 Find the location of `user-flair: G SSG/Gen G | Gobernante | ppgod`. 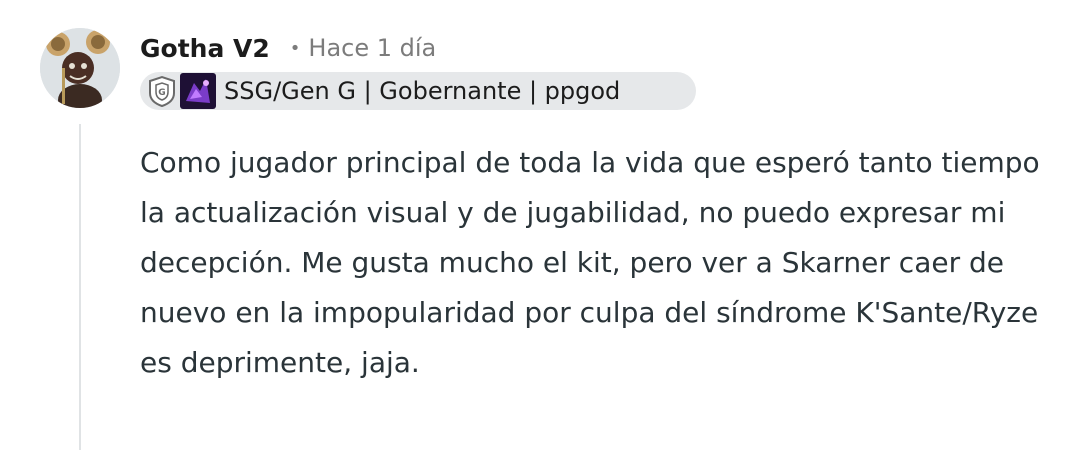

user-flair: G SSG/Gen G | Gobernante | ppgod is located at coordinates (418, 91).